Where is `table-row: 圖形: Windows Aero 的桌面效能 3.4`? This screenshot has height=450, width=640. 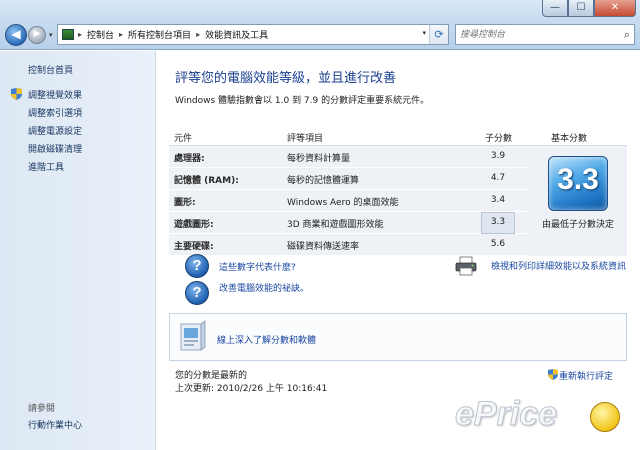
table-row: 圖形: Windows Aero 的桌面效能 3.4 is located at coordinates (349, 201).